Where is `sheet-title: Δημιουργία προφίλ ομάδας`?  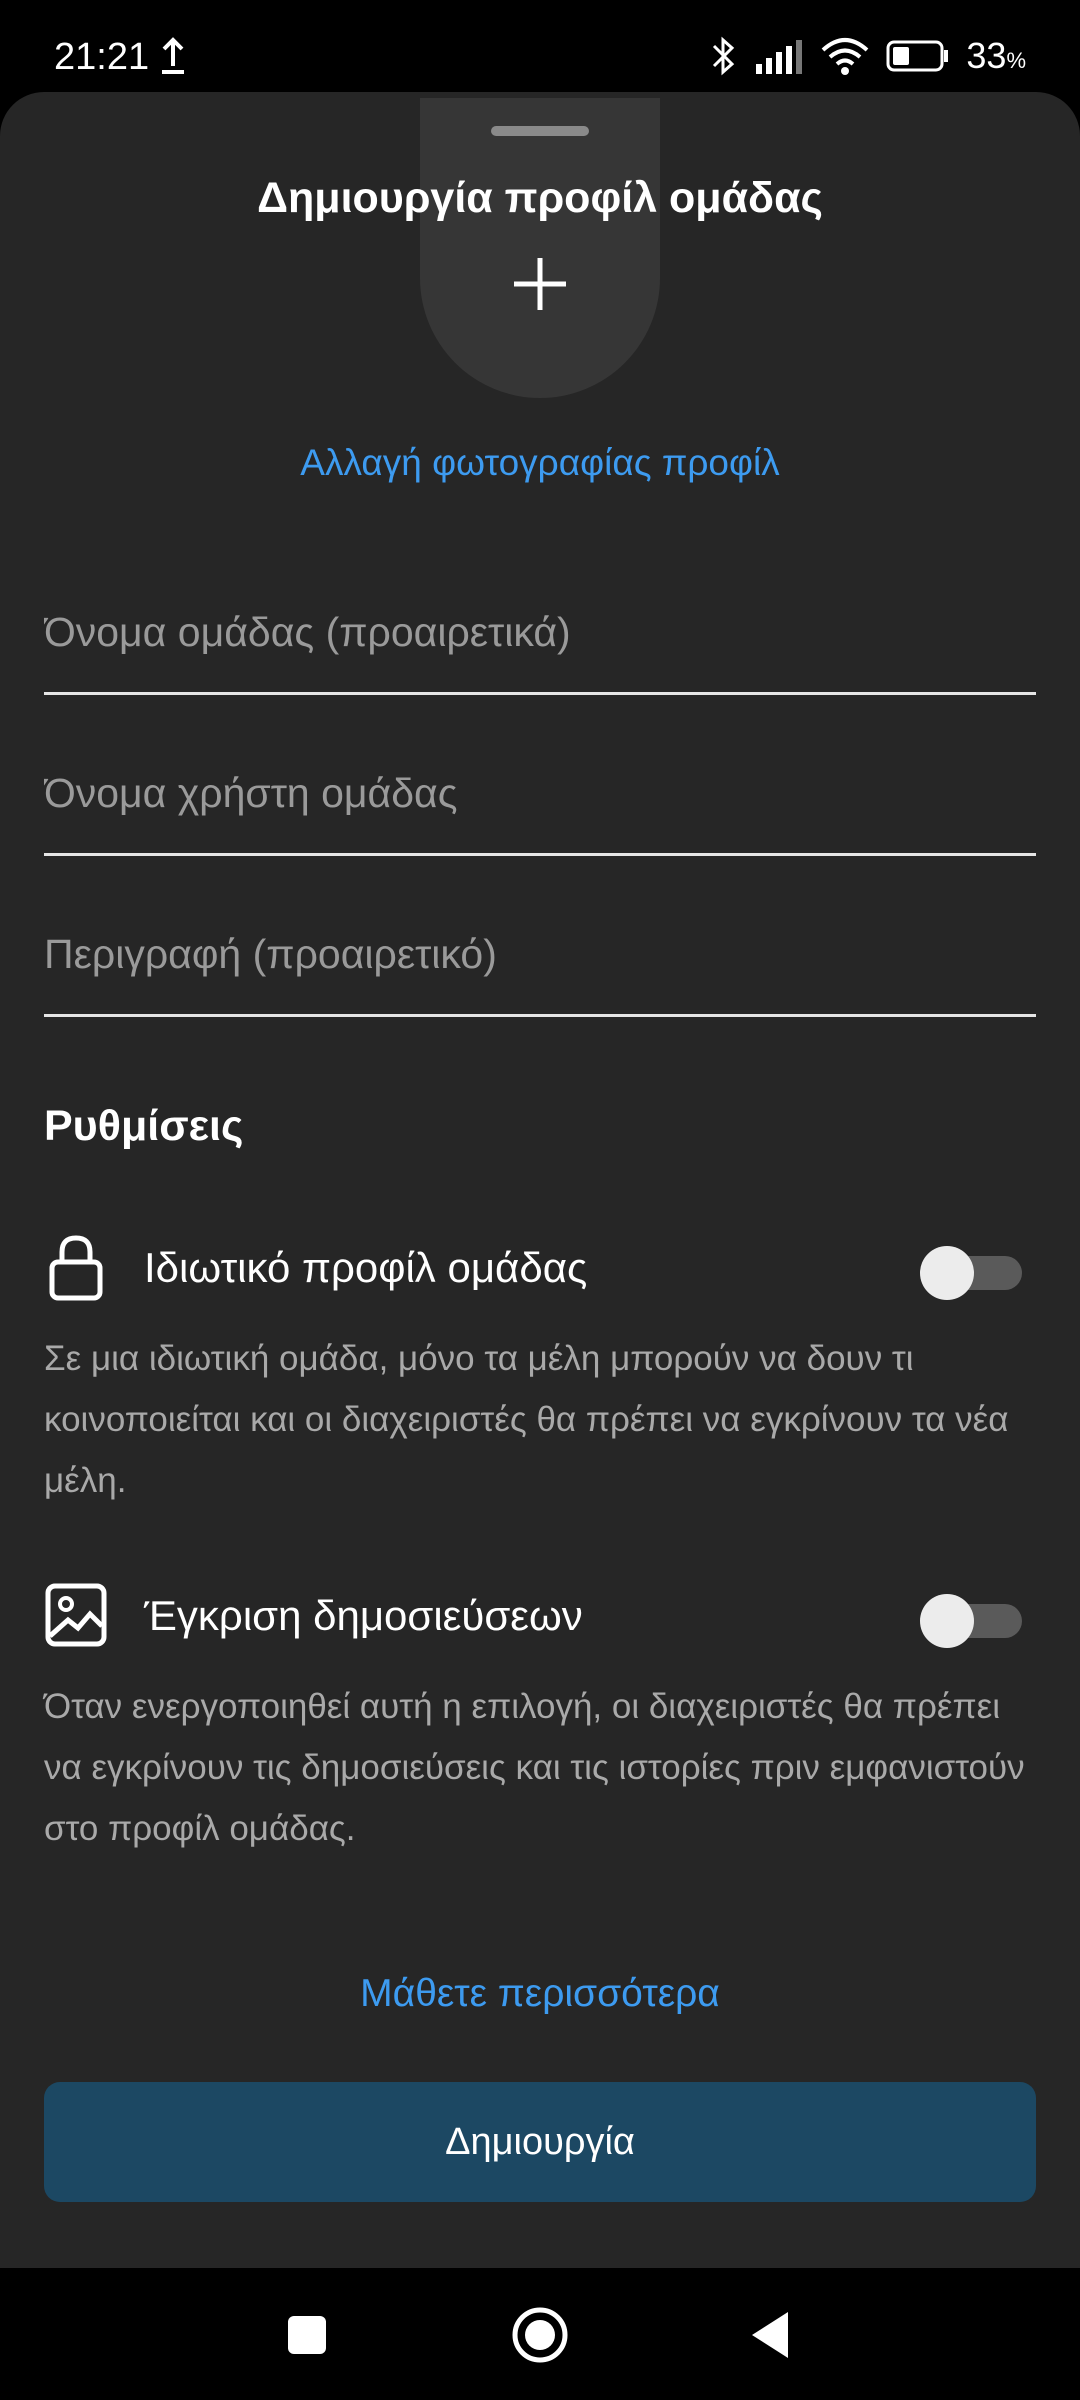
sheet-title: Δημιουργία προφίλ ομάδας is located at coordinates (540, 198).